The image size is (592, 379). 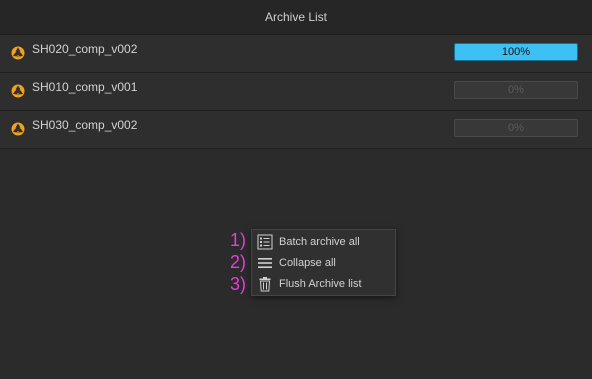 I want to click on row-name: SH020_comp_v002, so click(x=85, y=49).